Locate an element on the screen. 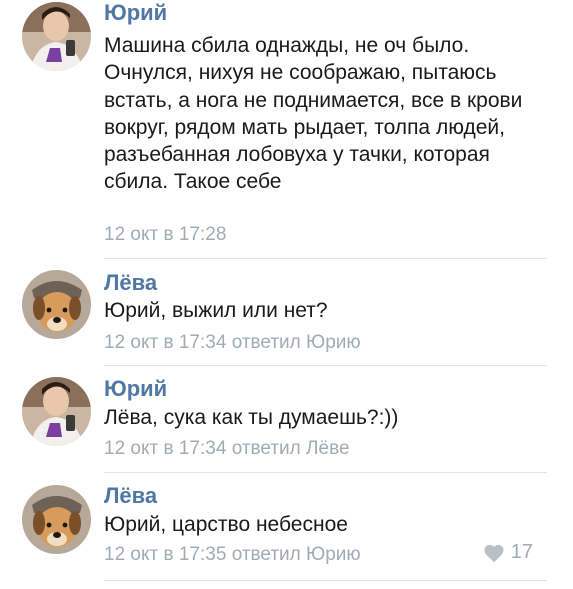 Image resolution: width=573 pixels, height=589 pixels. comment-text: Юрий, царство небесное is located at coordinates (226, 524).